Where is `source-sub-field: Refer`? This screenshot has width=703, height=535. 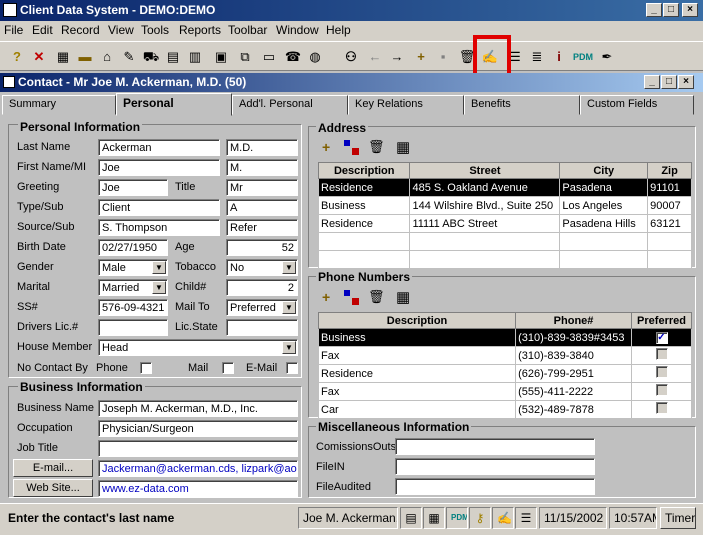 source-sub-field: Refer is located at coordinates (262, 227).